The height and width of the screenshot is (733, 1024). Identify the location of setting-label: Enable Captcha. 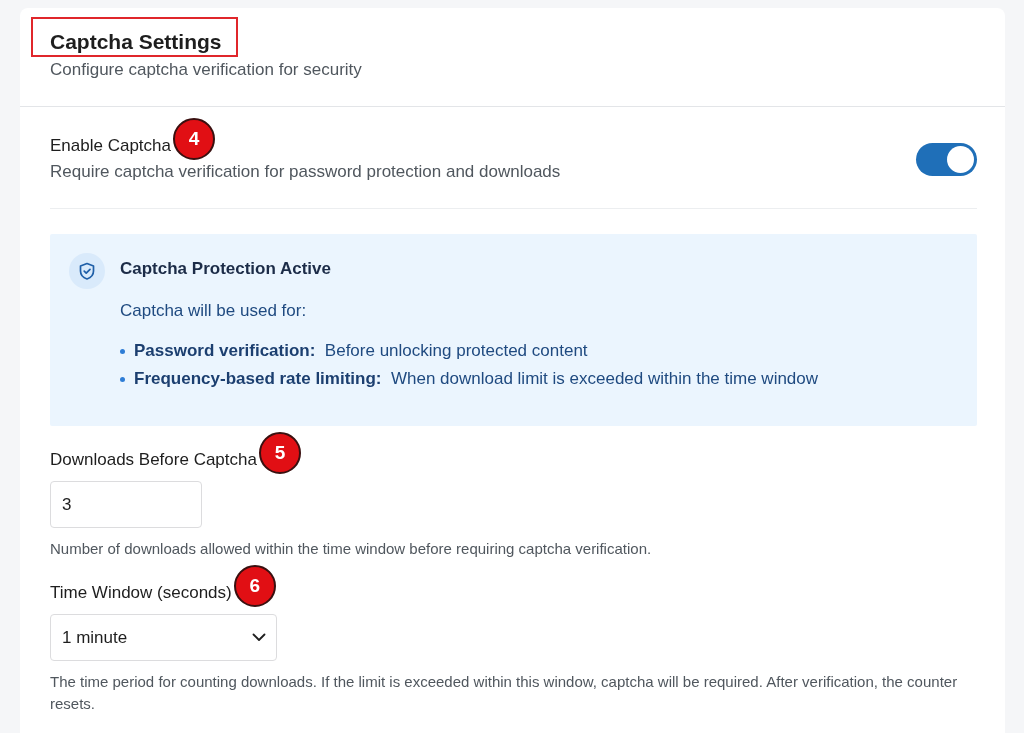
(110, 146).